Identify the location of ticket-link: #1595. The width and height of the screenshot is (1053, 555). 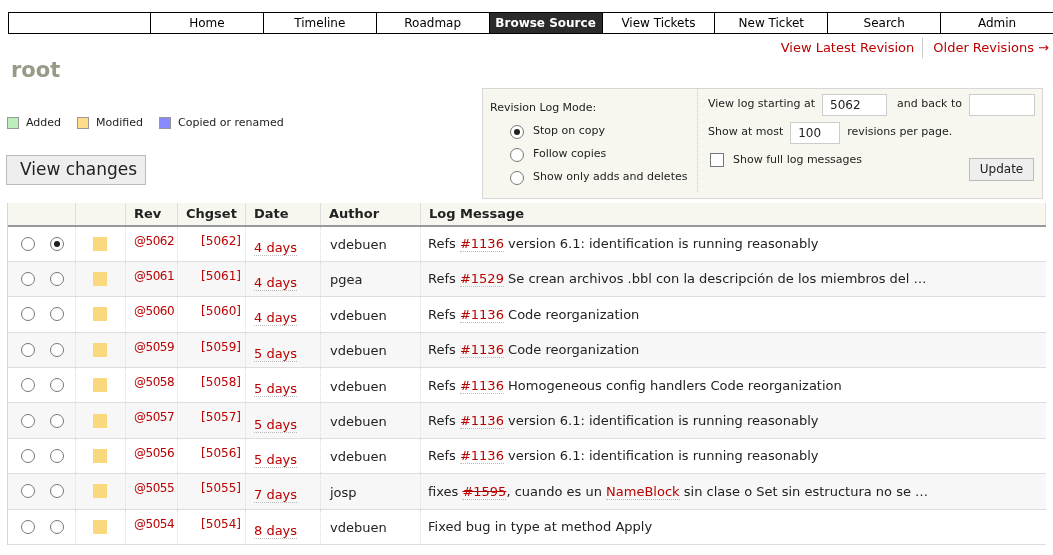
(484, 491).